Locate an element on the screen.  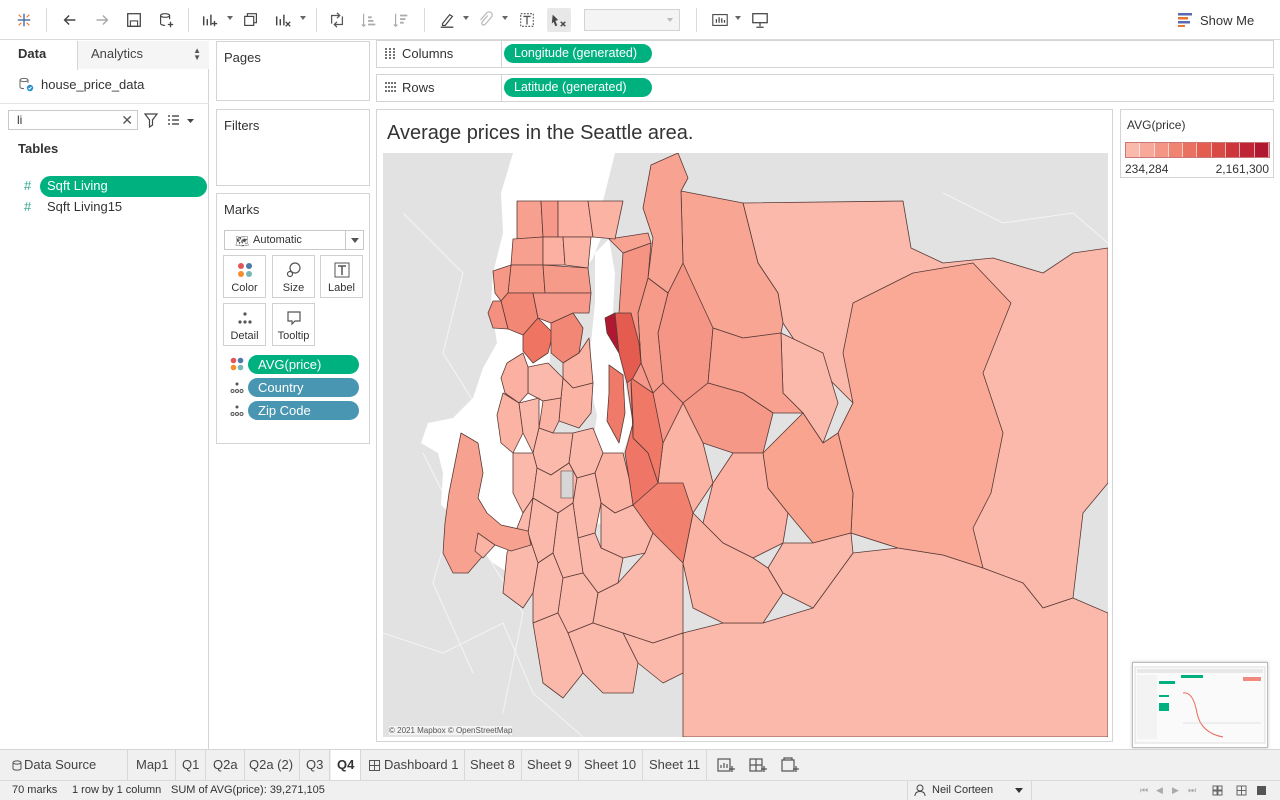
tab-q3: Q3 is located at coordinates (315, 765).